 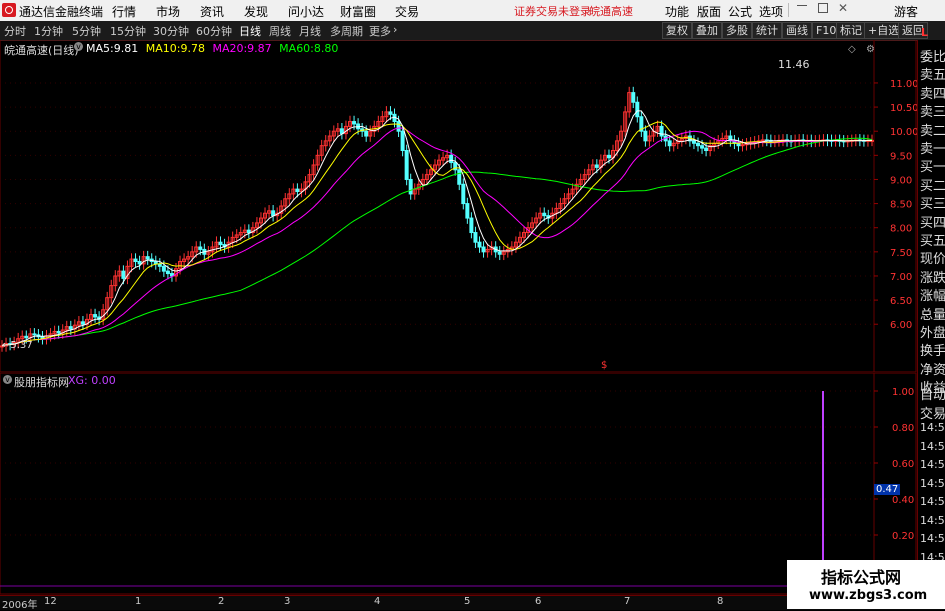 What do you see at coordinates (866, 584) in the screenshot?
I see `watermark: 指标公式网 www.zbgs3.com` at bounding box center [866, 584].